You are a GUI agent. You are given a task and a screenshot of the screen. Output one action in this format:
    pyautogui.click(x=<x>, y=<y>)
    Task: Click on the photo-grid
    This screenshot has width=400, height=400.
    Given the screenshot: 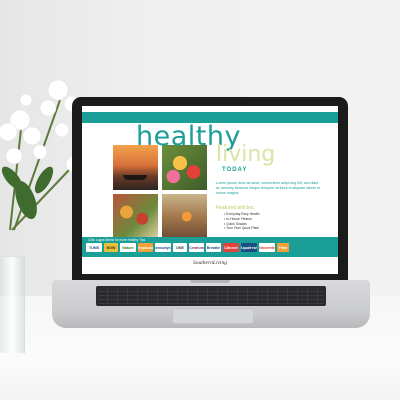 What is the action you would take?
    pyautogui.click(x=161, y=193)
    